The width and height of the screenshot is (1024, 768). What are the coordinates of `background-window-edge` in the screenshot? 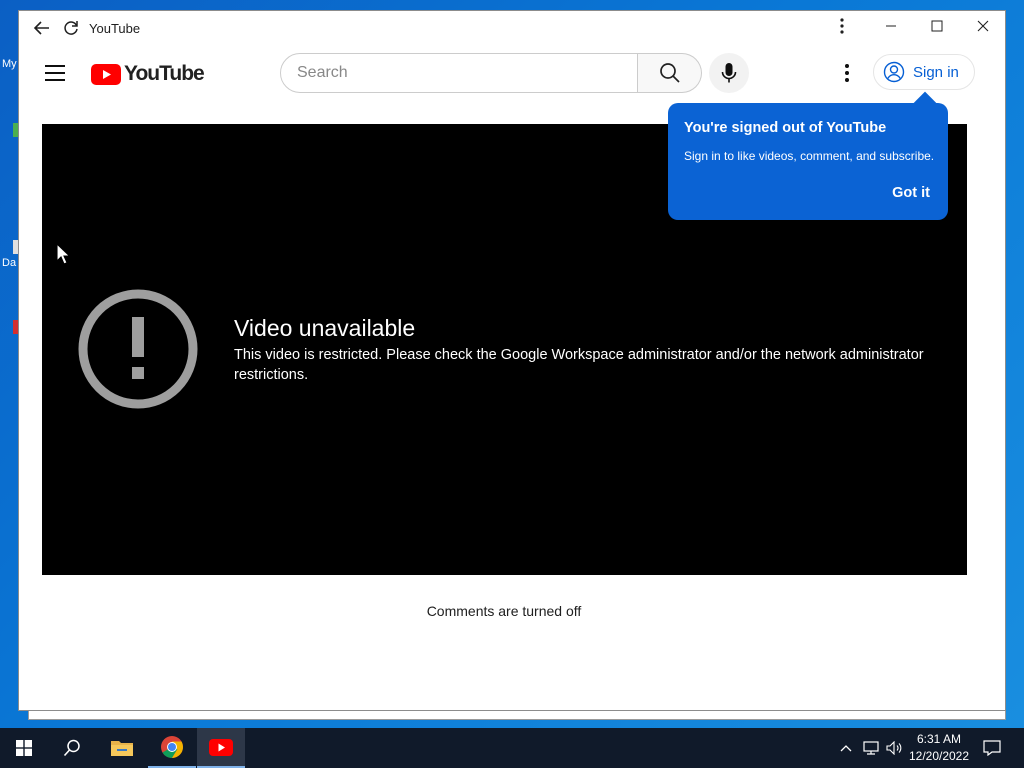 It's located at (517, 715).